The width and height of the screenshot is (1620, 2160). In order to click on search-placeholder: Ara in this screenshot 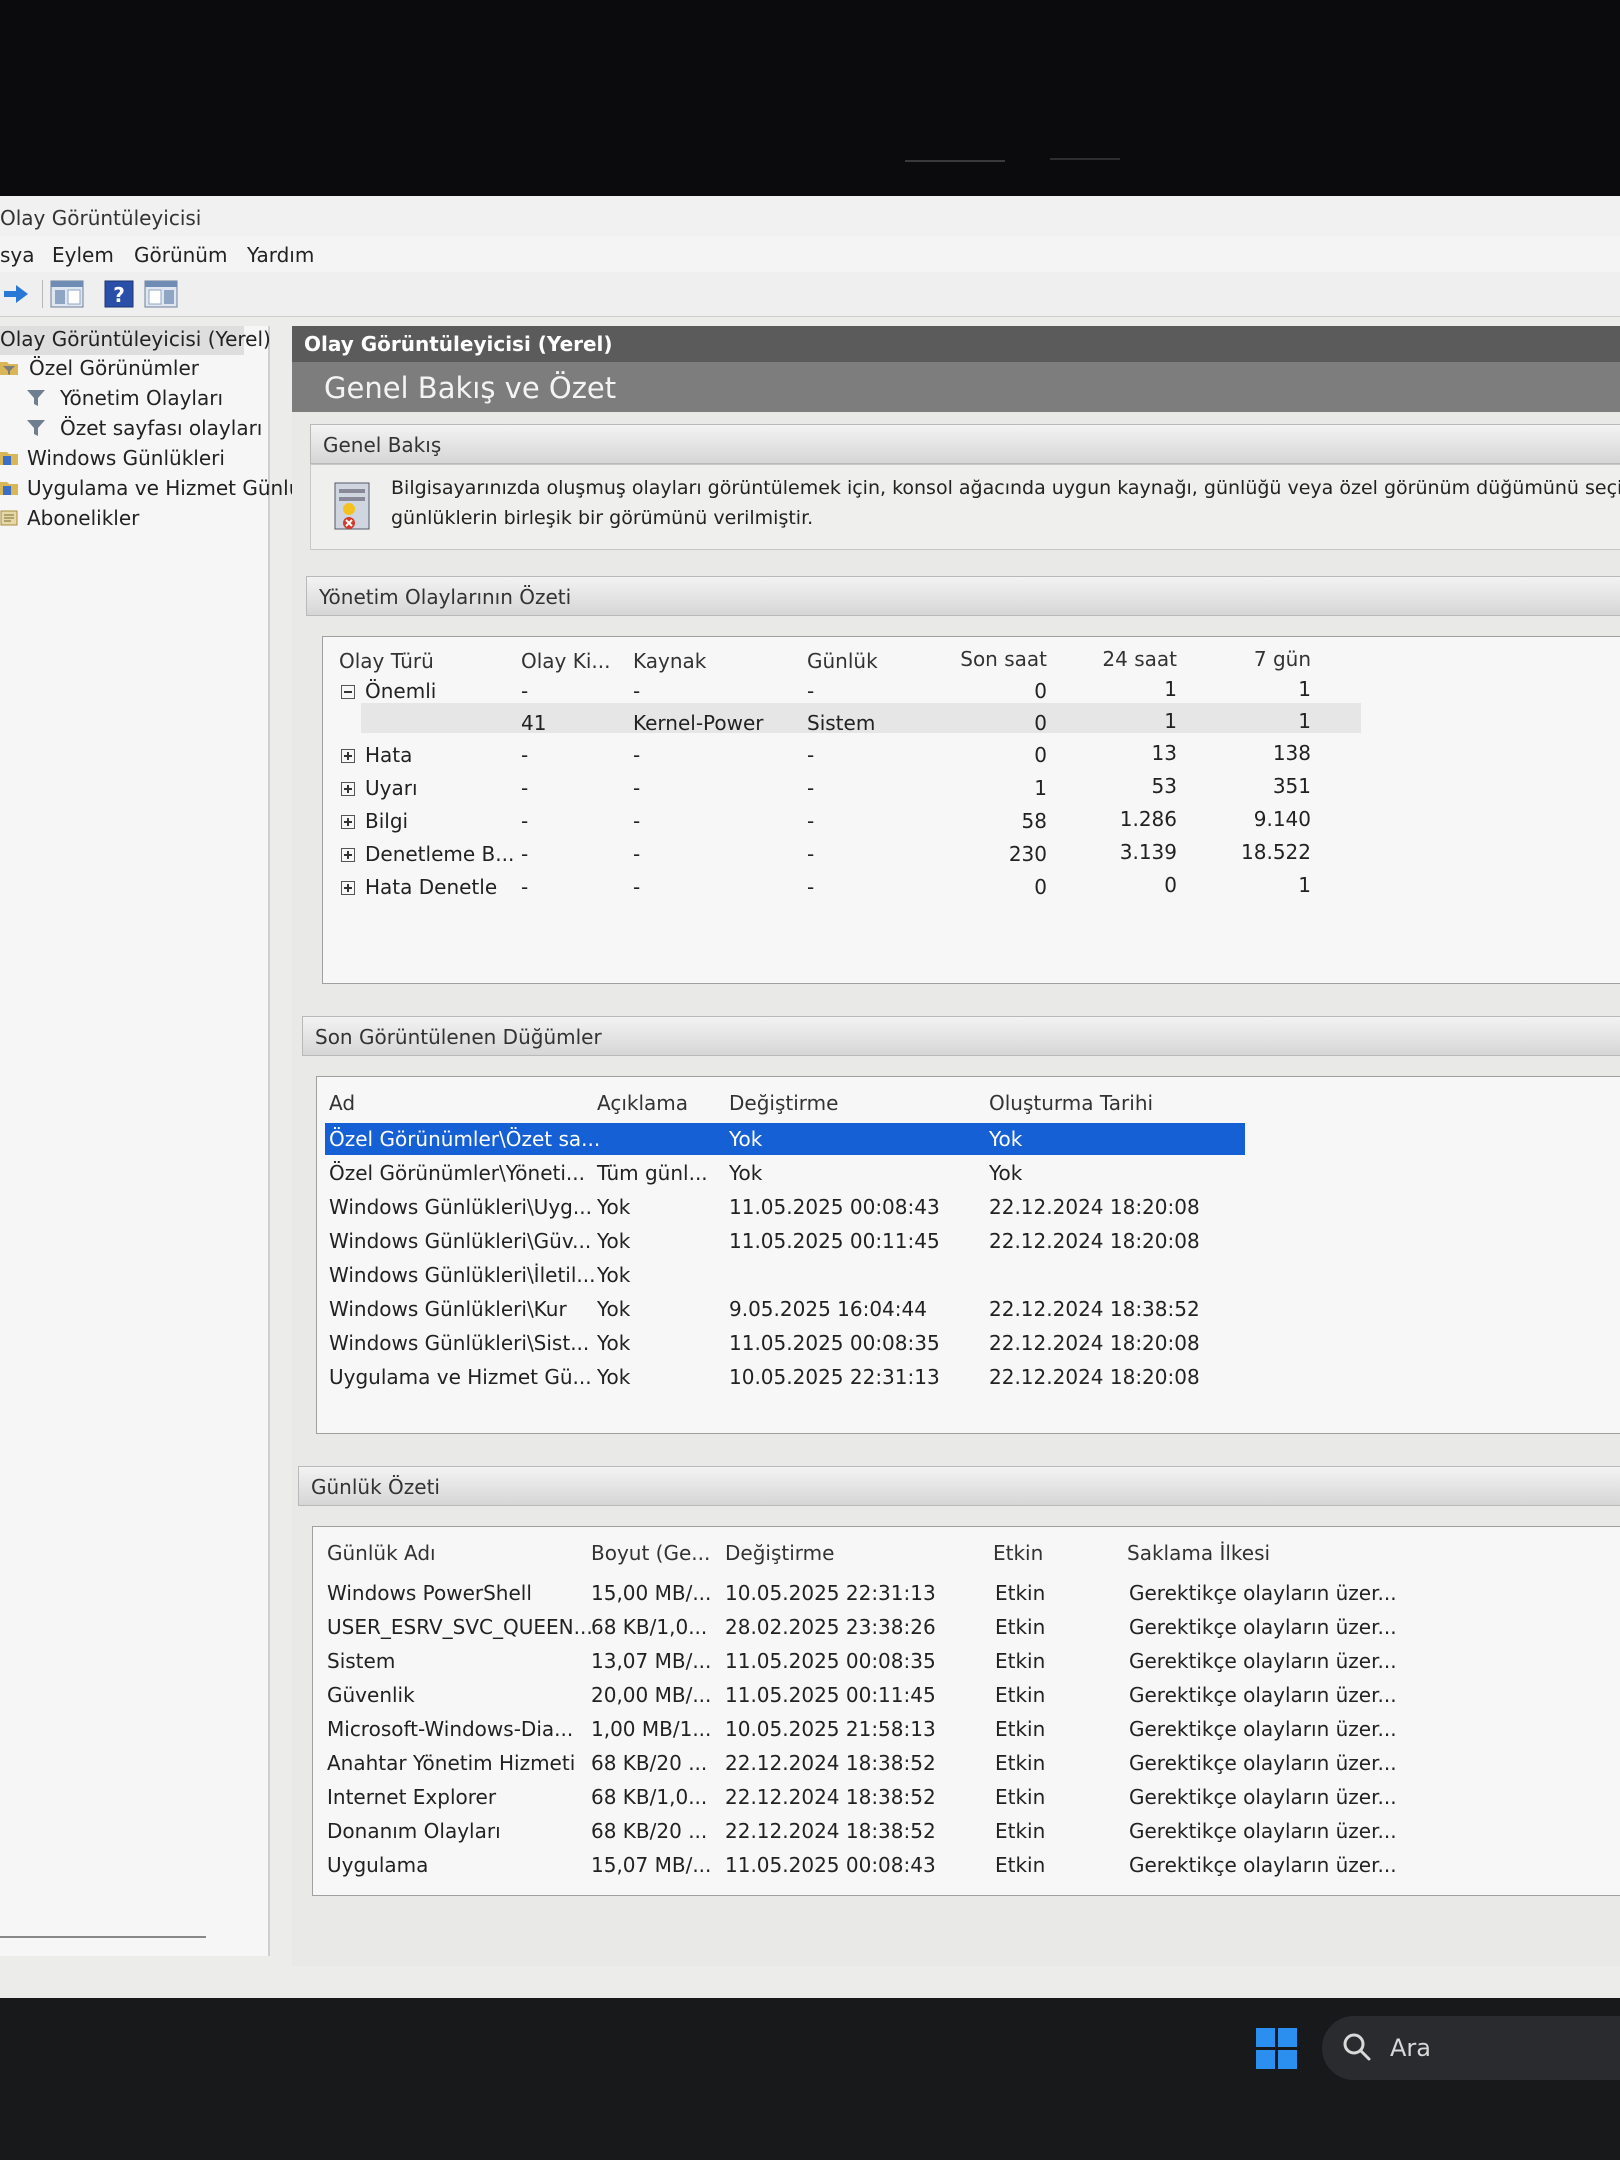, I will do `click(1410, 2048)`.